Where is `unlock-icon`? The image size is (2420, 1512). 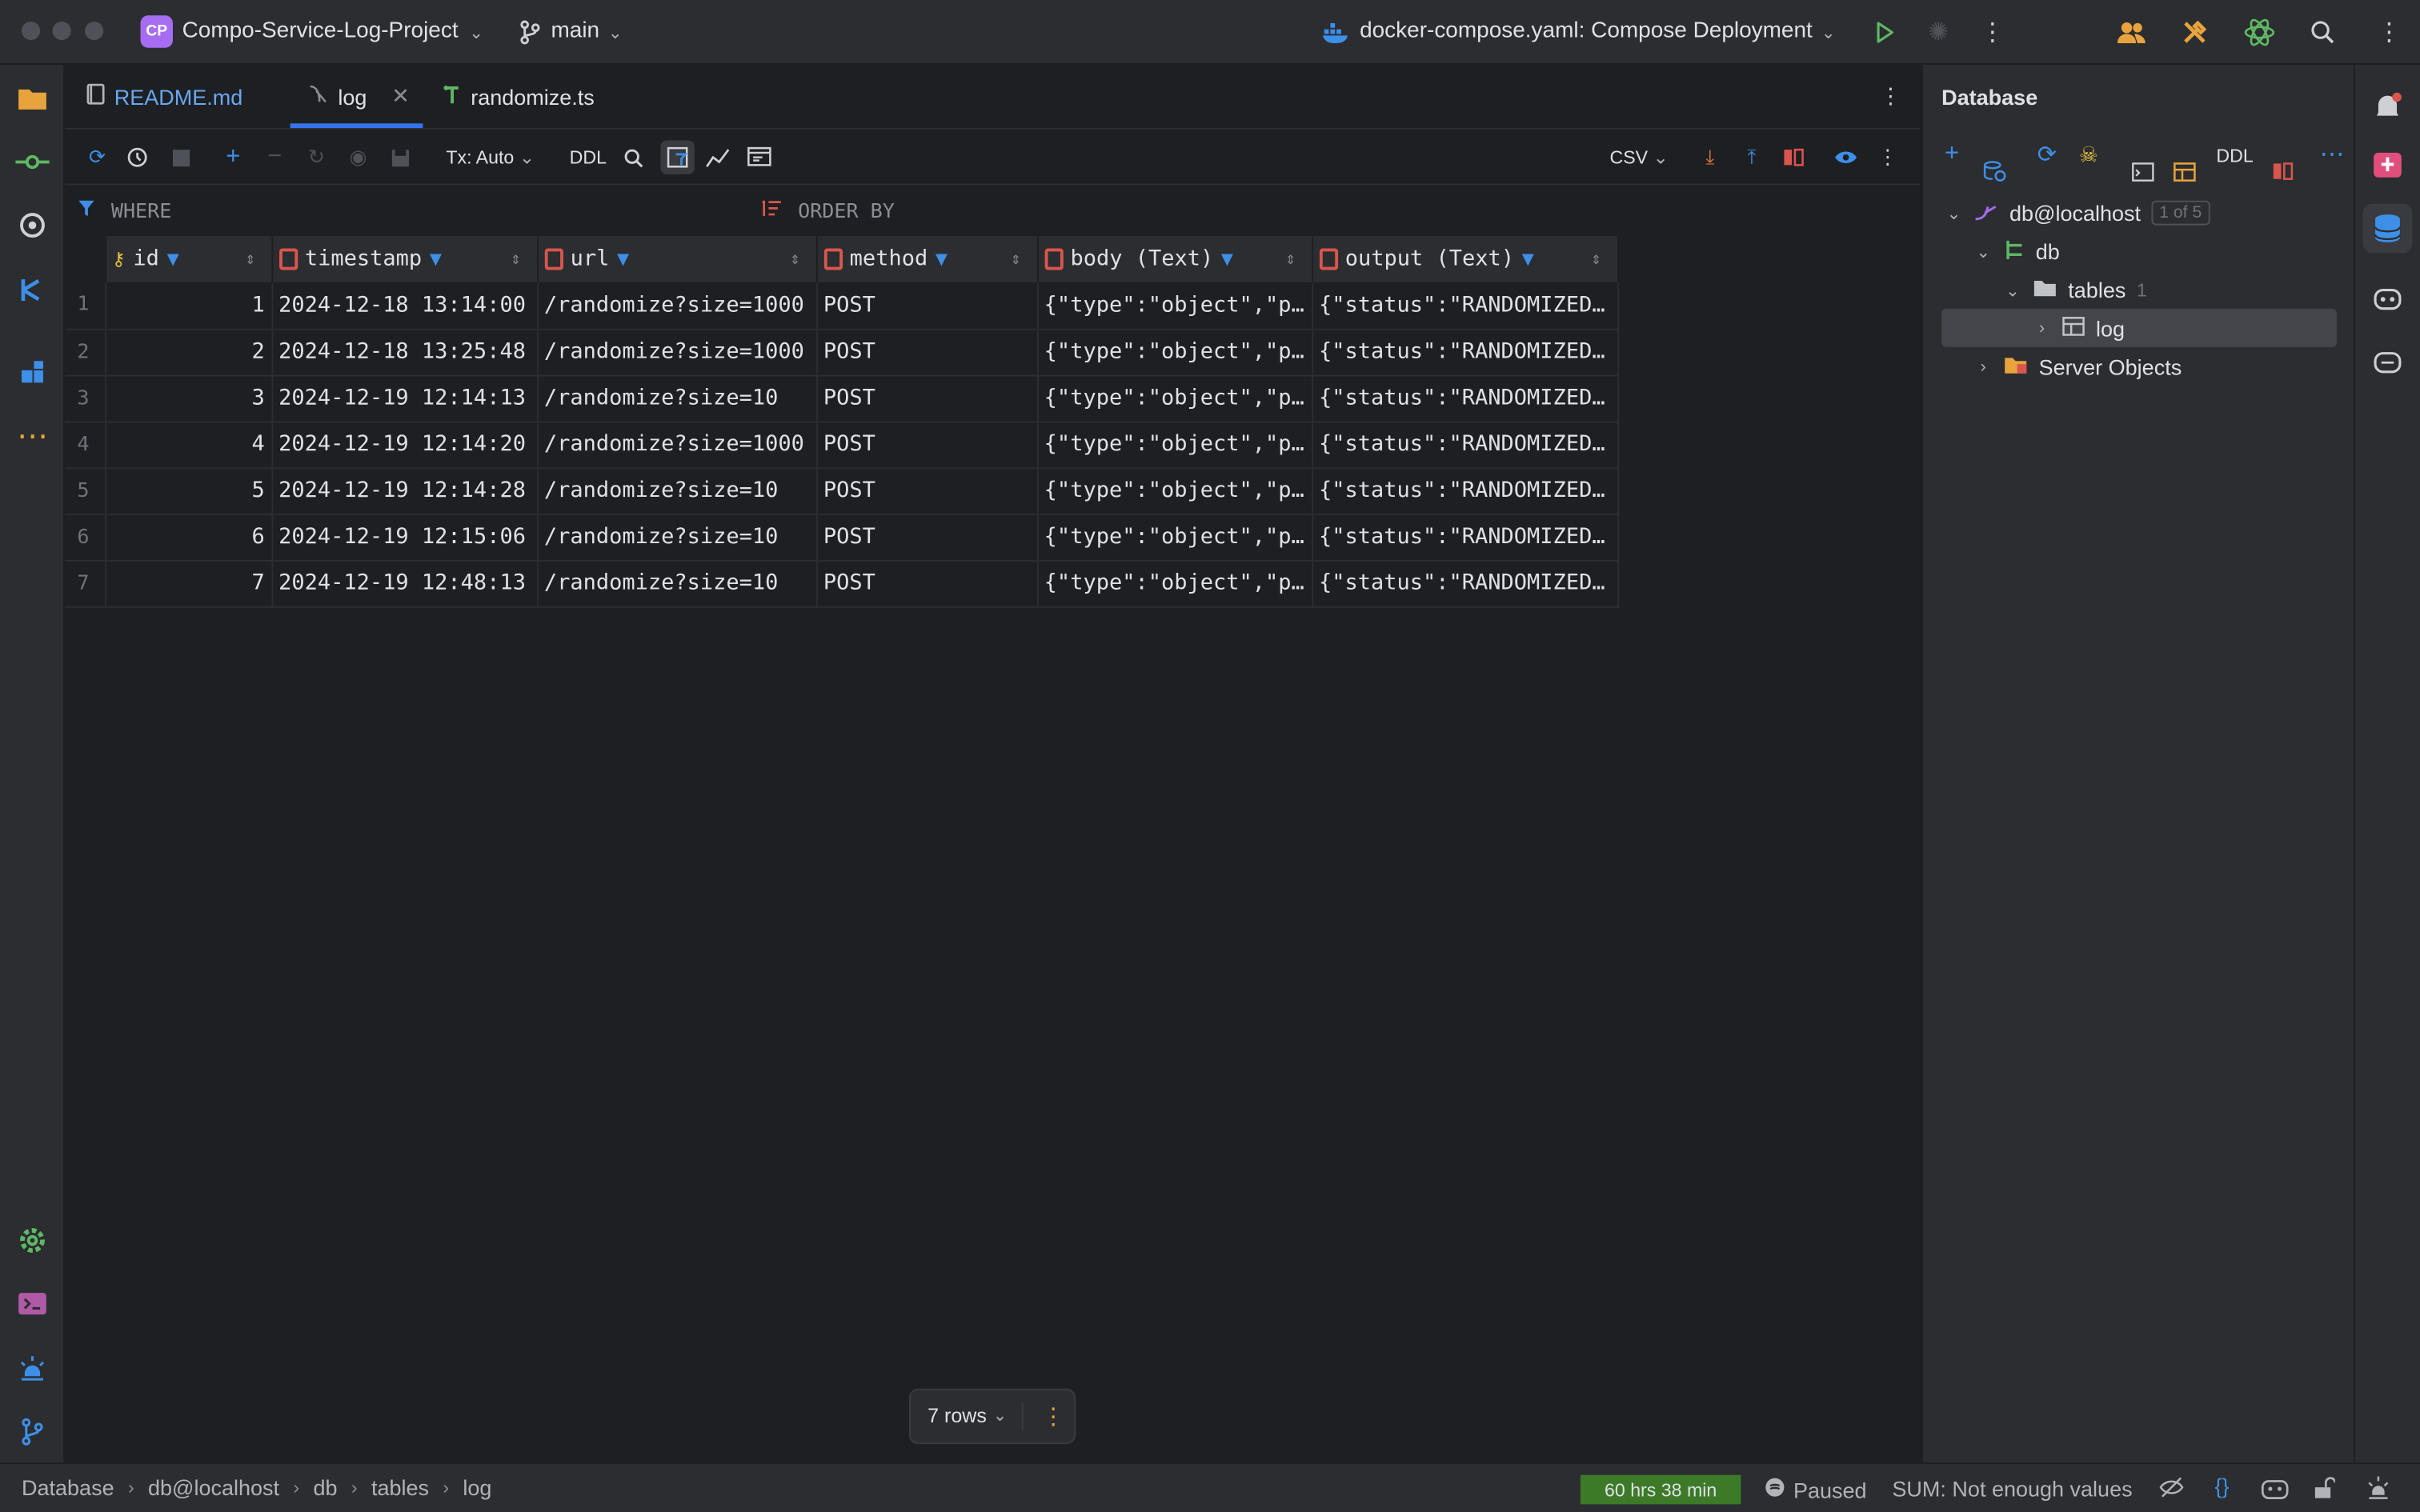
unlock-icon is located at coordinates (2325, 1491).